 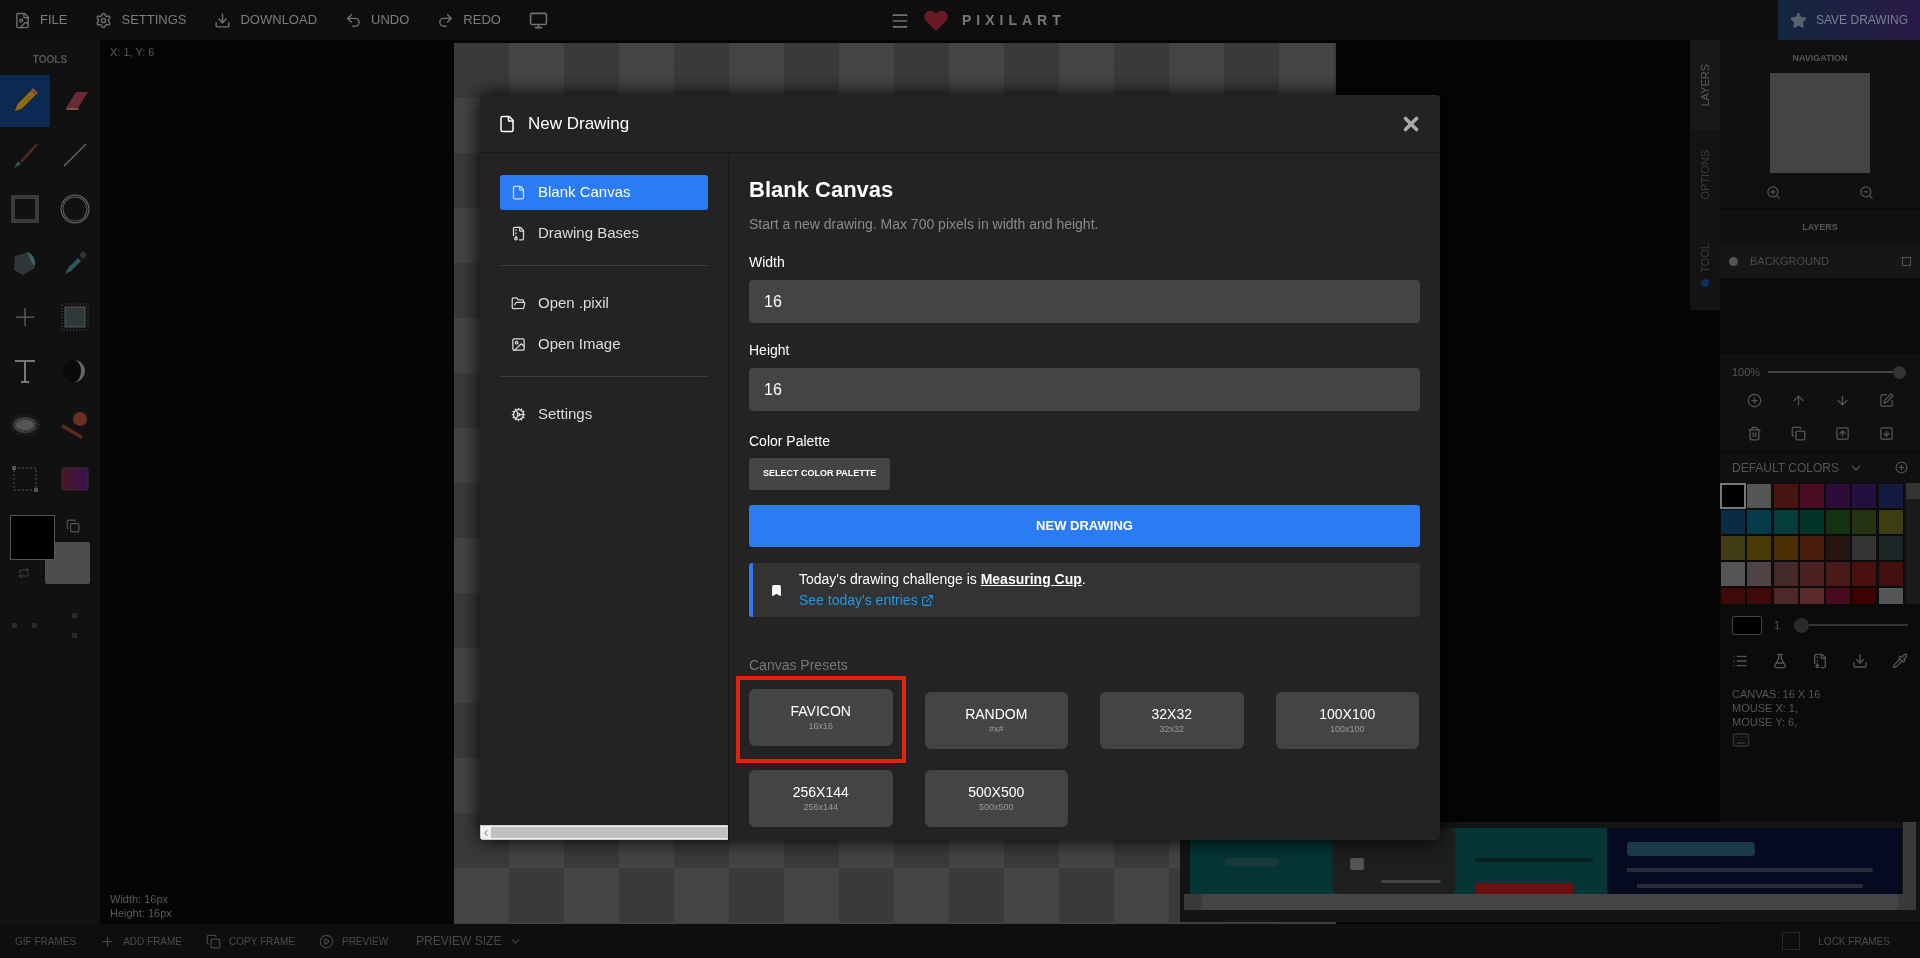 What do you see at coordinates (1860, 660) in the screenshot?
I see `download-icon` at bounding box center [1860, 660].